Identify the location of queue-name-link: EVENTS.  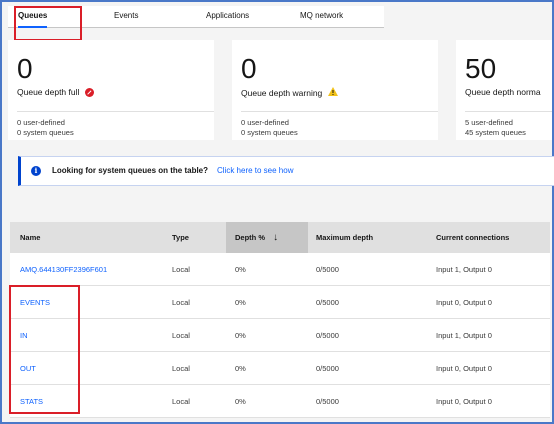
(35, 302).